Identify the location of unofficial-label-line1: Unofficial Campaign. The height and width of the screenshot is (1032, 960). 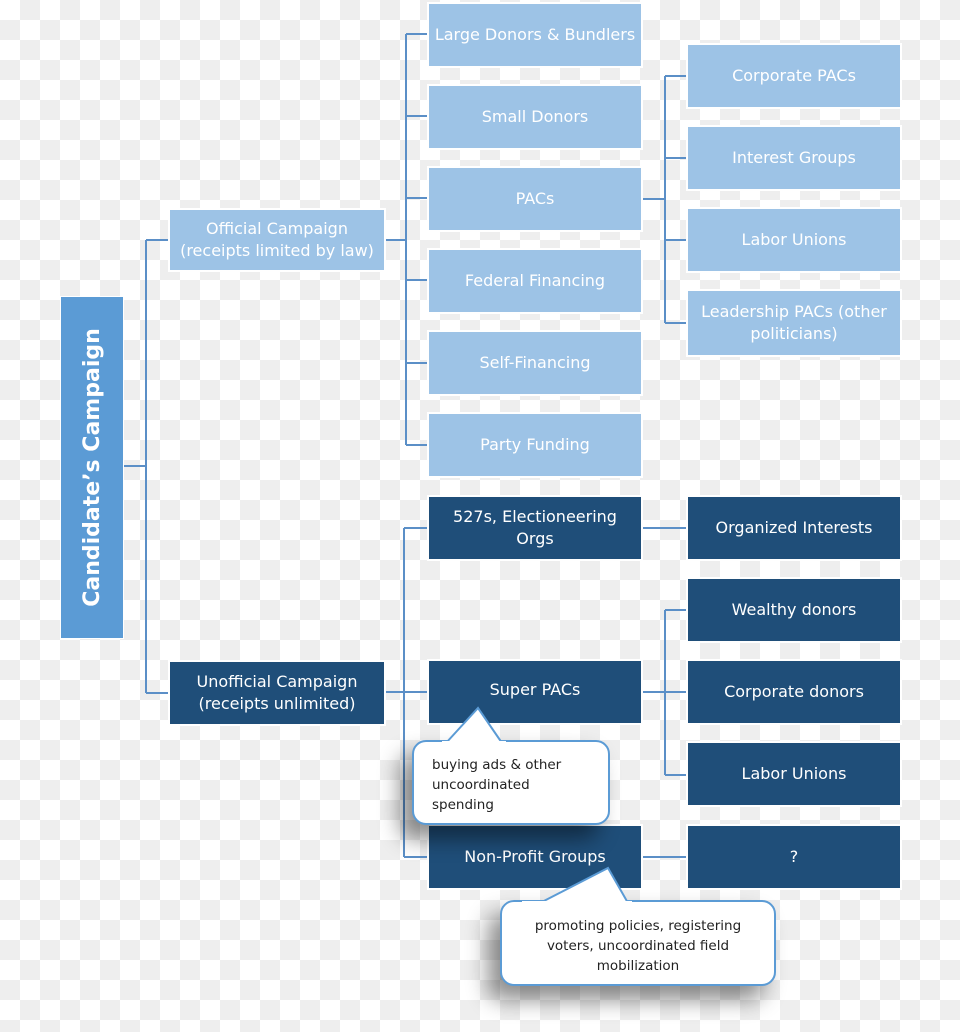
(277, 681).